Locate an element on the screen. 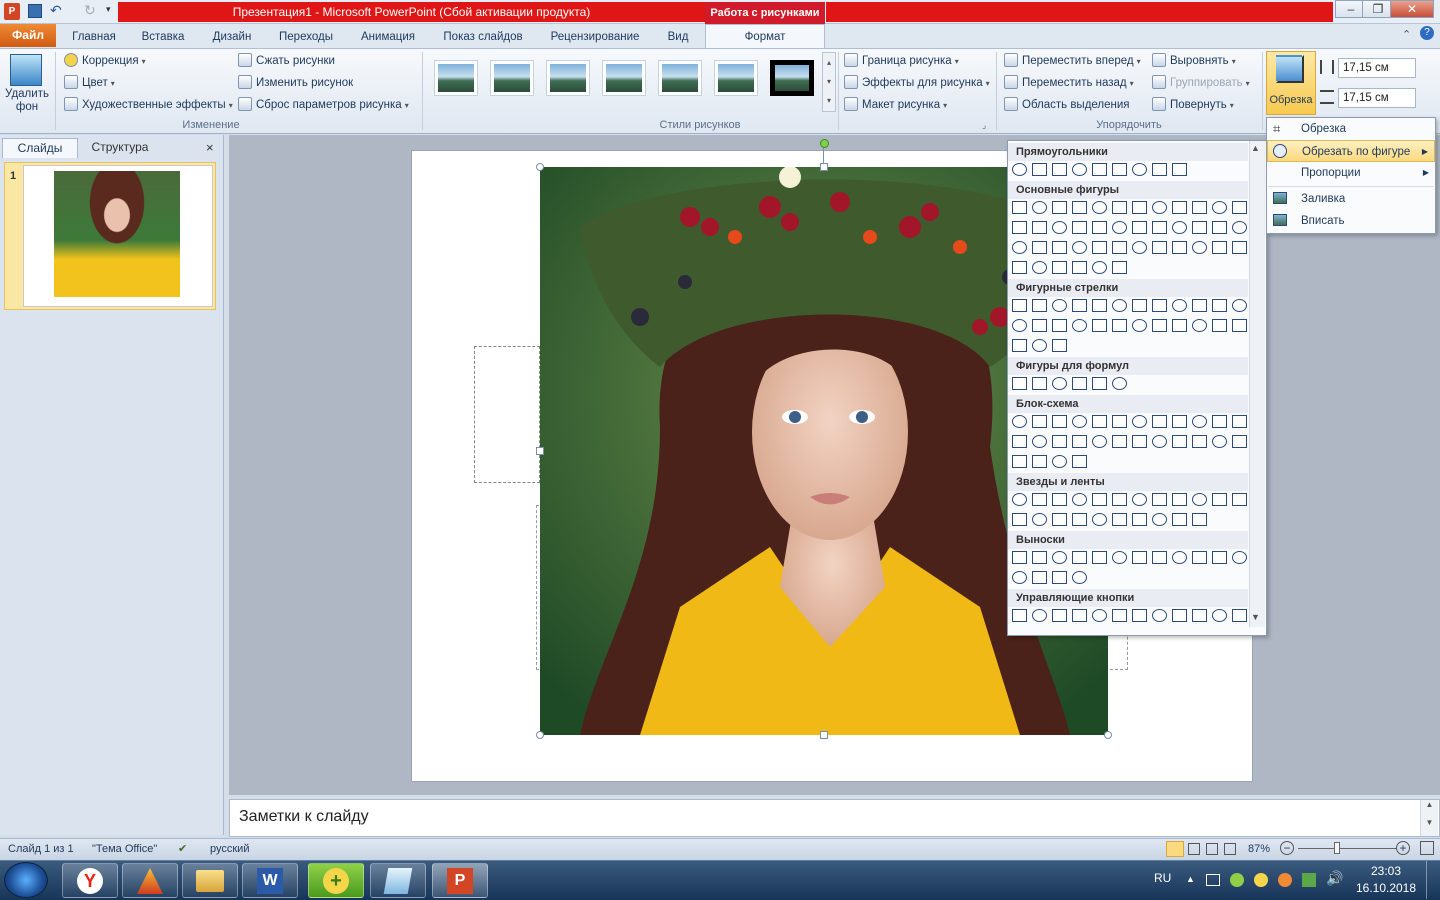  language-bar: RU is located at coordinates (1162, 878).